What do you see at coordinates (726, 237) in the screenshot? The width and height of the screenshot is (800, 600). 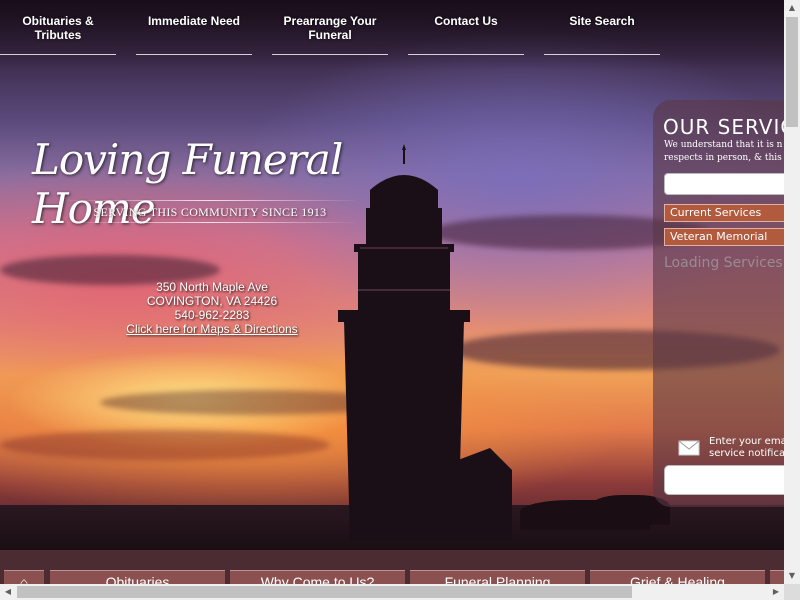 I see `veteran-memorial-button: Veteran Memorial` at bounding box center [726, 237].